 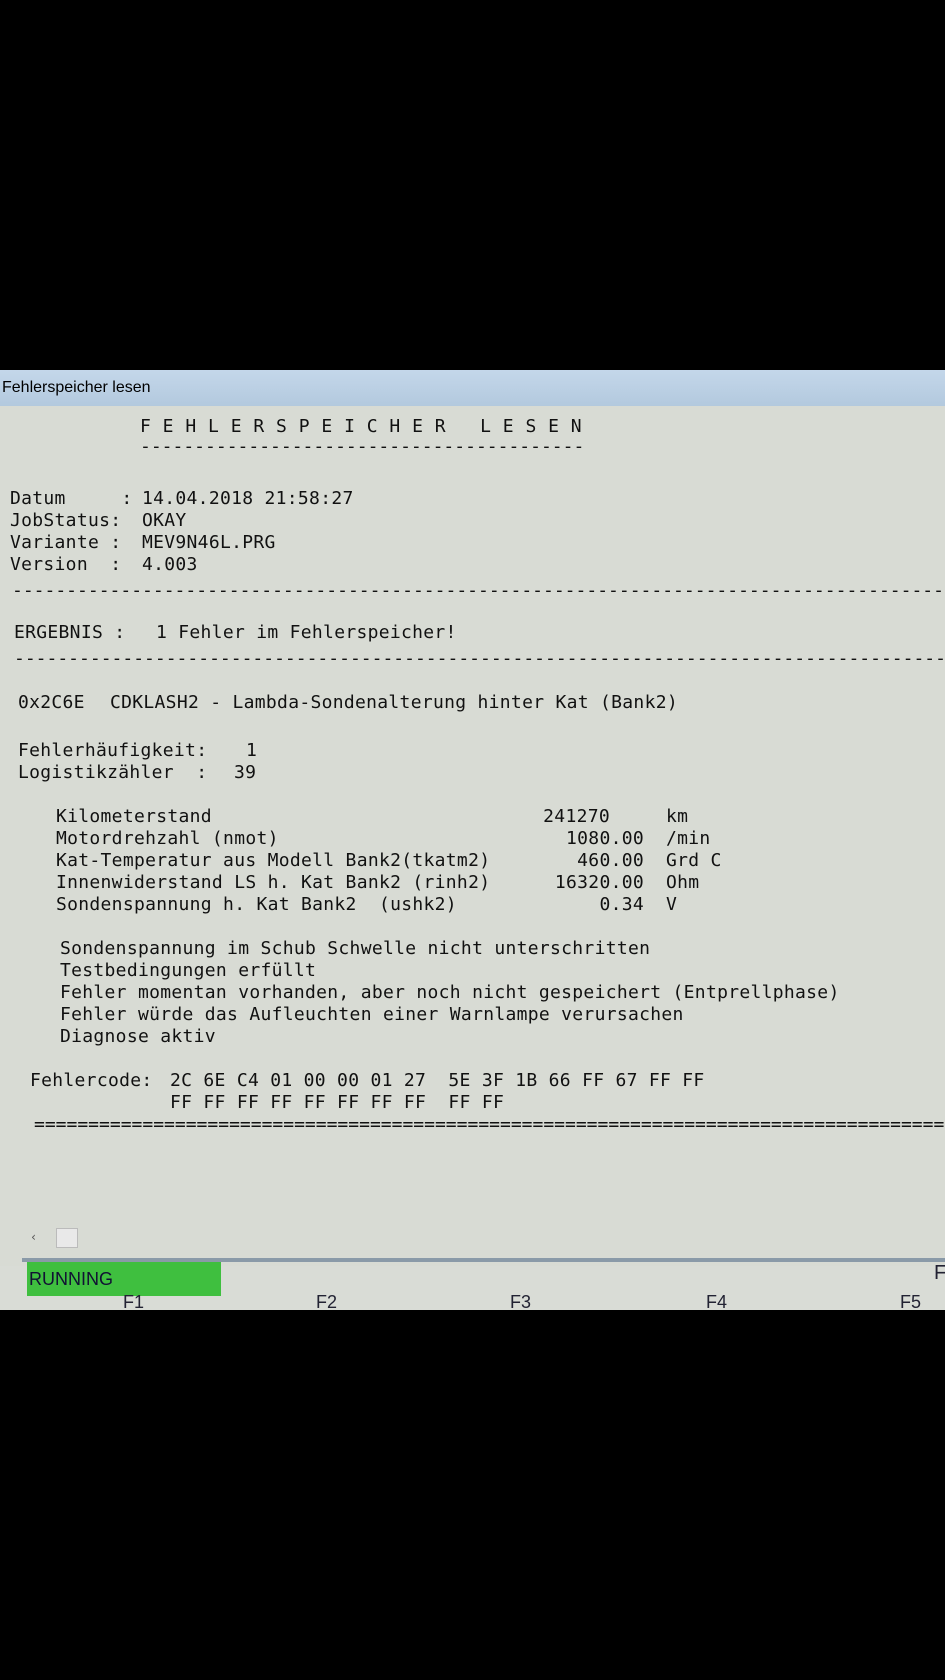 What do you see at coordinates (472, 1301) in the screenshot?
I see `function-key-bar: F1 F2 F3 F4 F5` at bounding box center [472, 1301].